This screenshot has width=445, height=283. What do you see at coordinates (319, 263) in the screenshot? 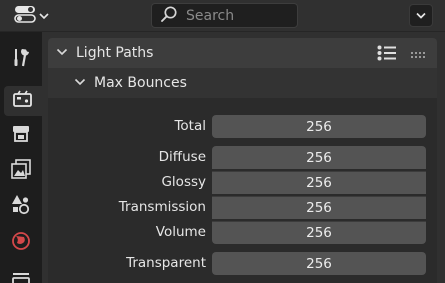
I see `transparent-field: 256` at bounding box center [319, 263].